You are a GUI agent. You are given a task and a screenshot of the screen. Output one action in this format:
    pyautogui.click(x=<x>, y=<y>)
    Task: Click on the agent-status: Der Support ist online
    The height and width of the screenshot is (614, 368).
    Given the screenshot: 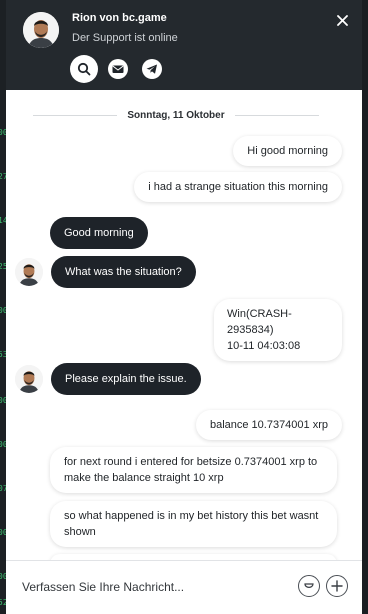 What is the action you would take?
    pyautogui.click(x=125, y=38)
    